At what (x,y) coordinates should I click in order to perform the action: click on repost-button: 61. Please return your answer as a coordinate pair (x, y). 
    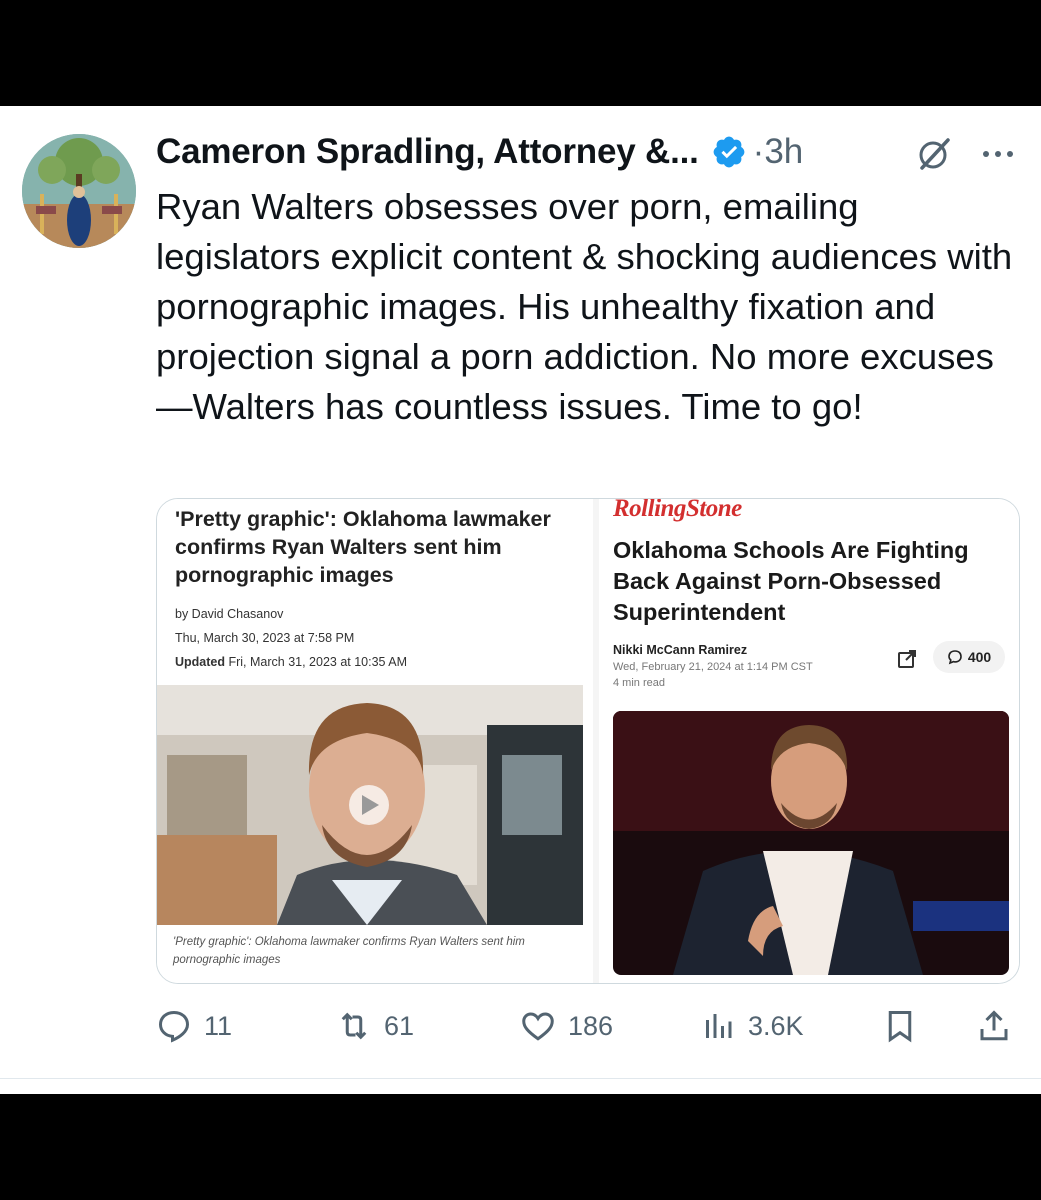
    Looking at the image, I should click on (375, 1026).